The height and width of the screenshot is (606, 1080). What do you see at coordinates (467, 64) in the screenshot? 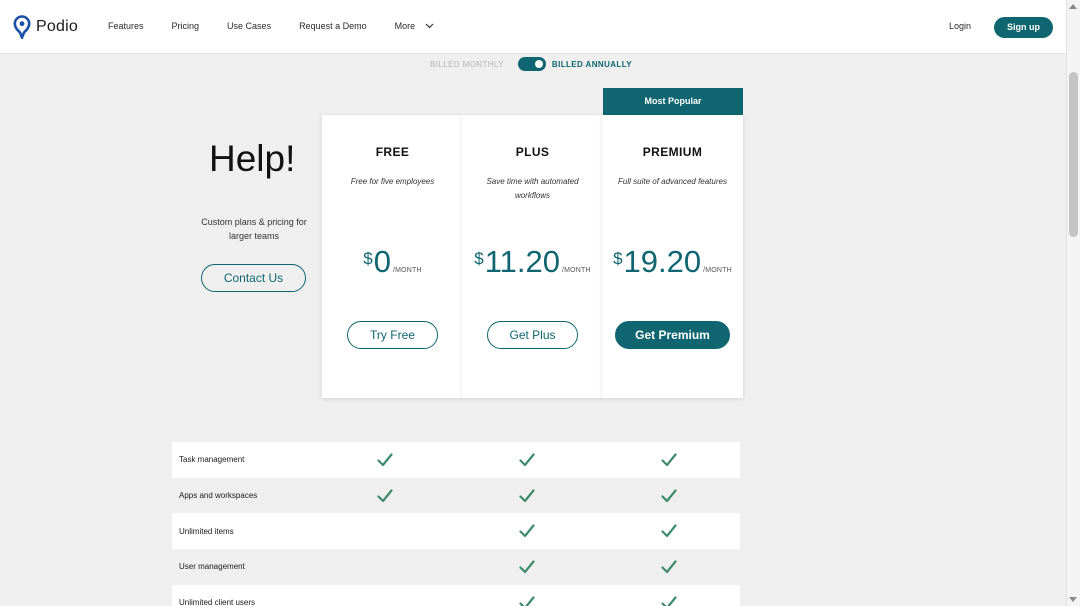
I see `billed-monthly-label: BILLED MONTHLY` at bounding box center [467, 64].